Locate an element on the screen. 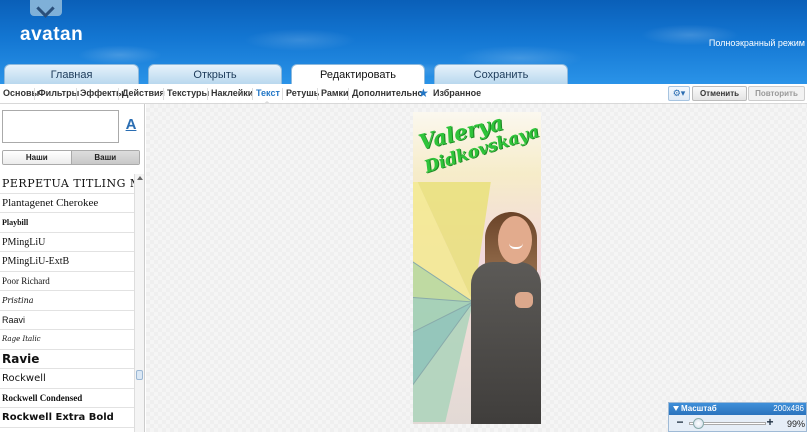 This screenshot has height=432, width=807. gear-icon: ⚙▾ is located at coordinates (679, 93).